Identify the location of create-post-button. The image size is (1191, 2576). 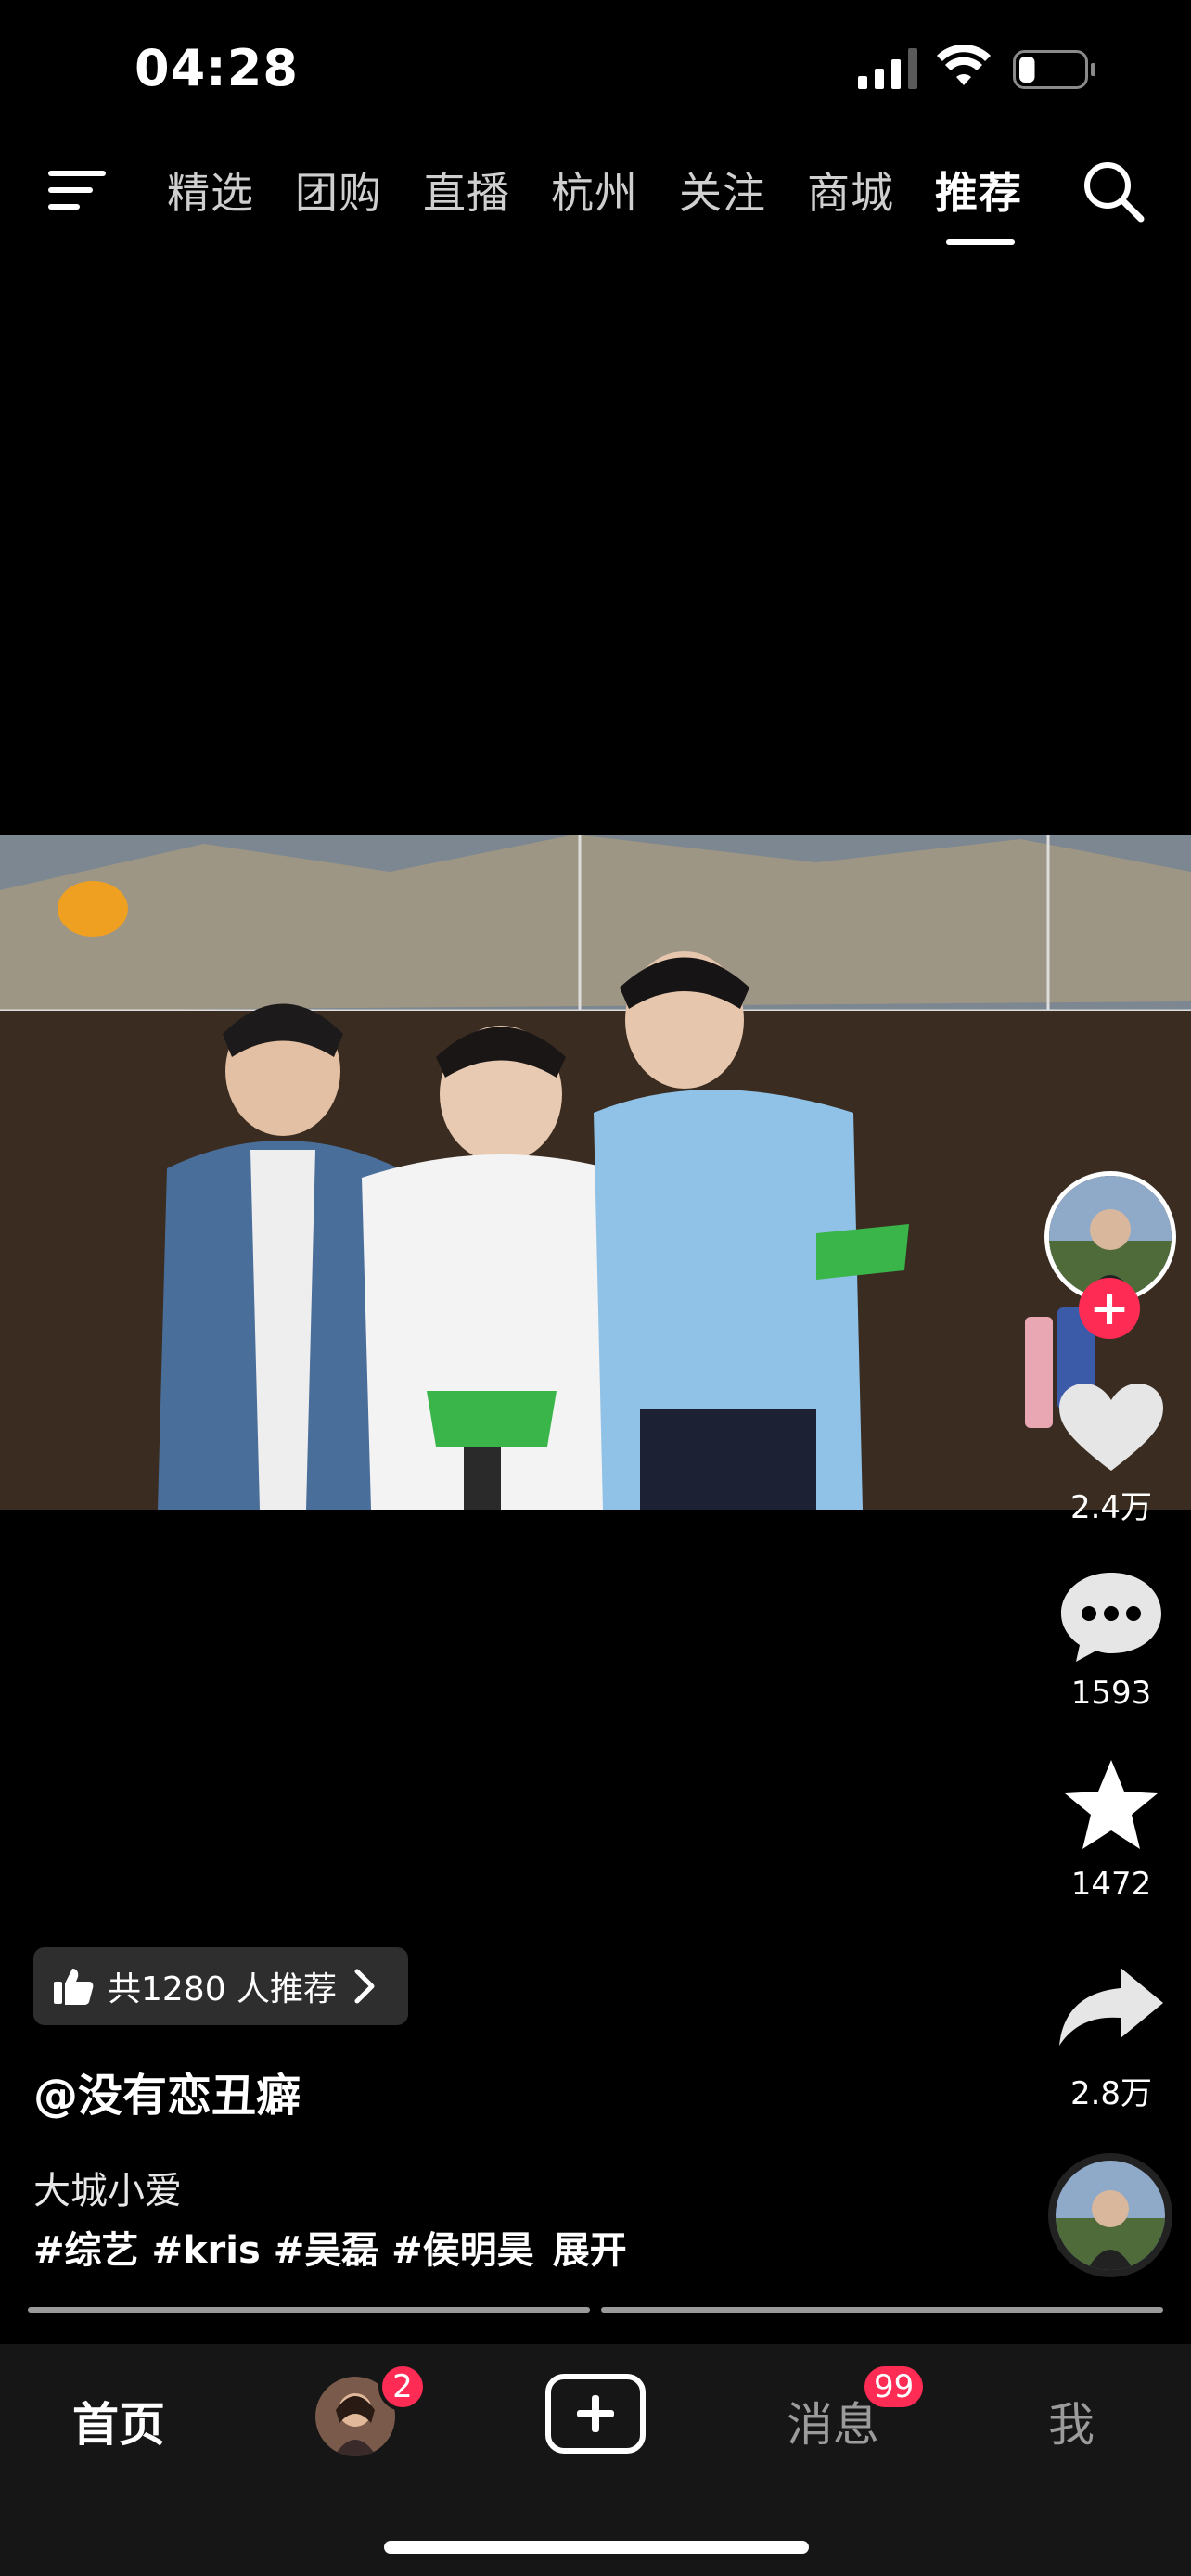
(595, 2414).